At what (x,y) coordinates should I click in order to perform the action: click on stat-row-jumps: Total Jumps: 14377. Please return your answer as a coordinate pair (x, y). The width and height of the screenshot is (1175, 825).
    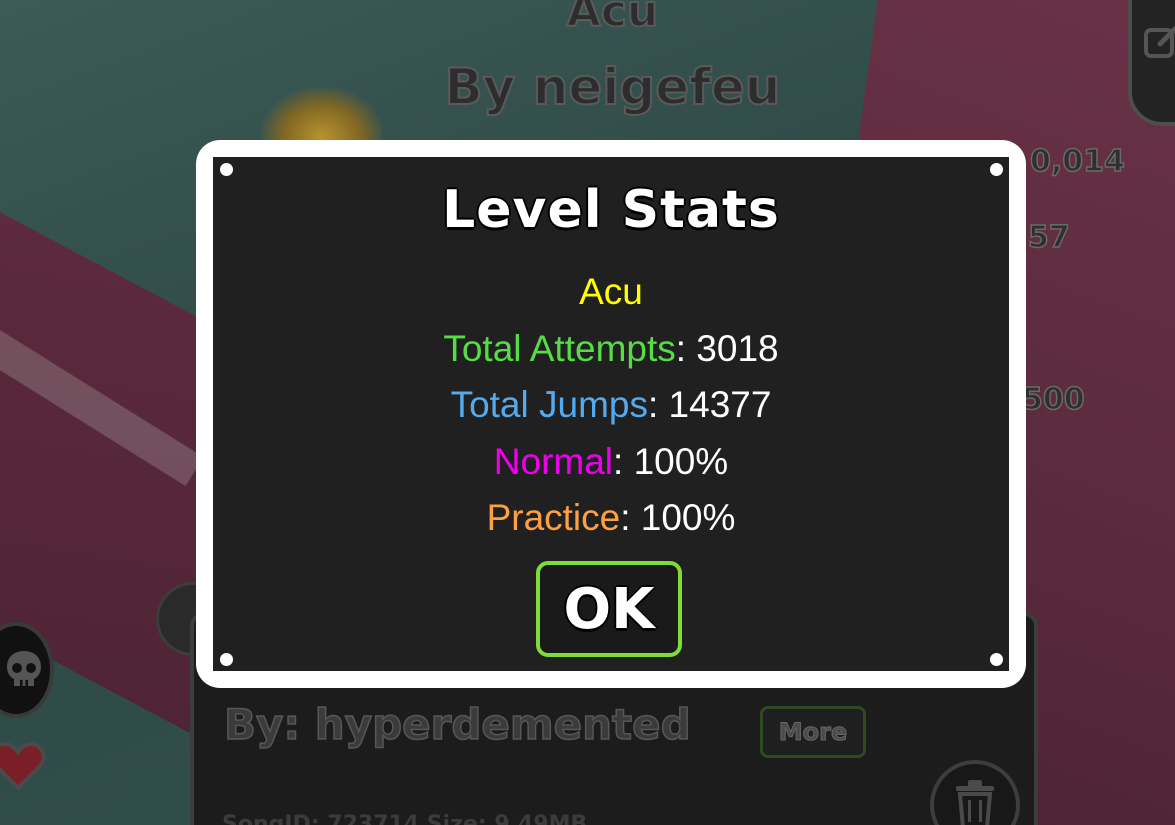
    Looking at the image, I should click on (611, 405).